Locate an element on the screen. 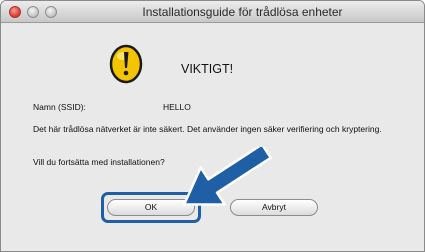  zoom-window-button is located at coordinates (51, 12).